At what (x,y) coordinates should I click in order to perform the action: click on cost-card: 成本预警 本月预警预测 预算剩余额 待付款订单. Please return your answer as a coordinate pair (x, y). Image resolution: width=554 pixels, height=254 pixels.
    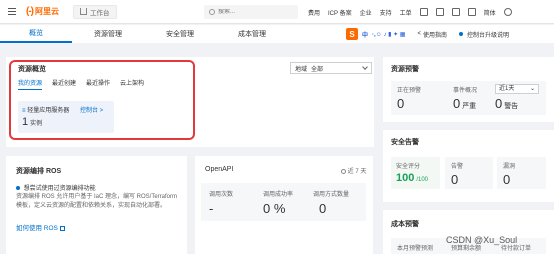
    Looking at the image, I should click on (468, 232).